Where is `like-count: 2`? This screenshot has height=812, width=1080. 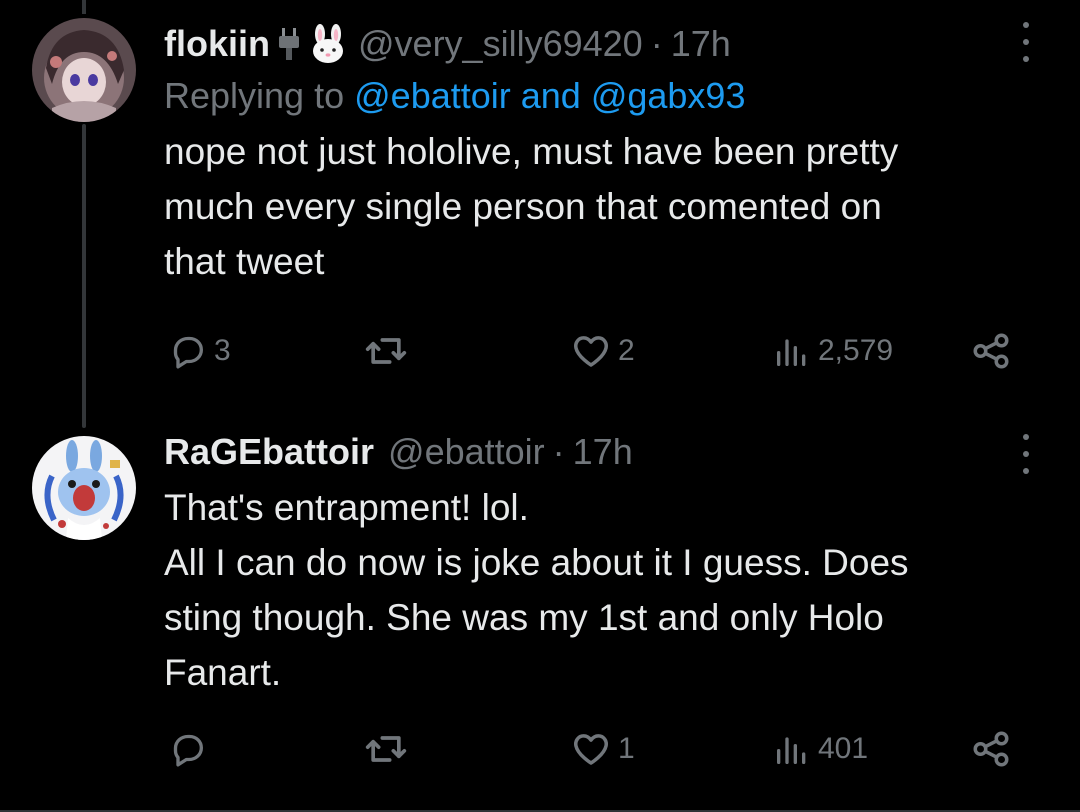 like-count: 2 is located at coordinates (626, 350).